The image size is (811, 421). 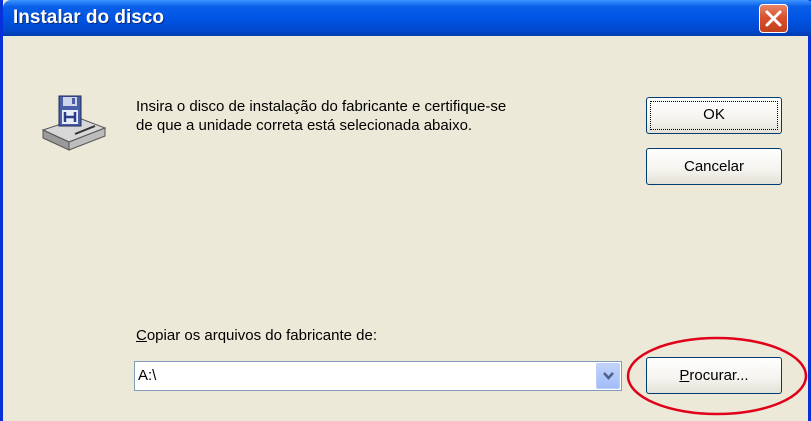 I want to click on copy-from-combobox: A:\, so click(x=378, y=376).